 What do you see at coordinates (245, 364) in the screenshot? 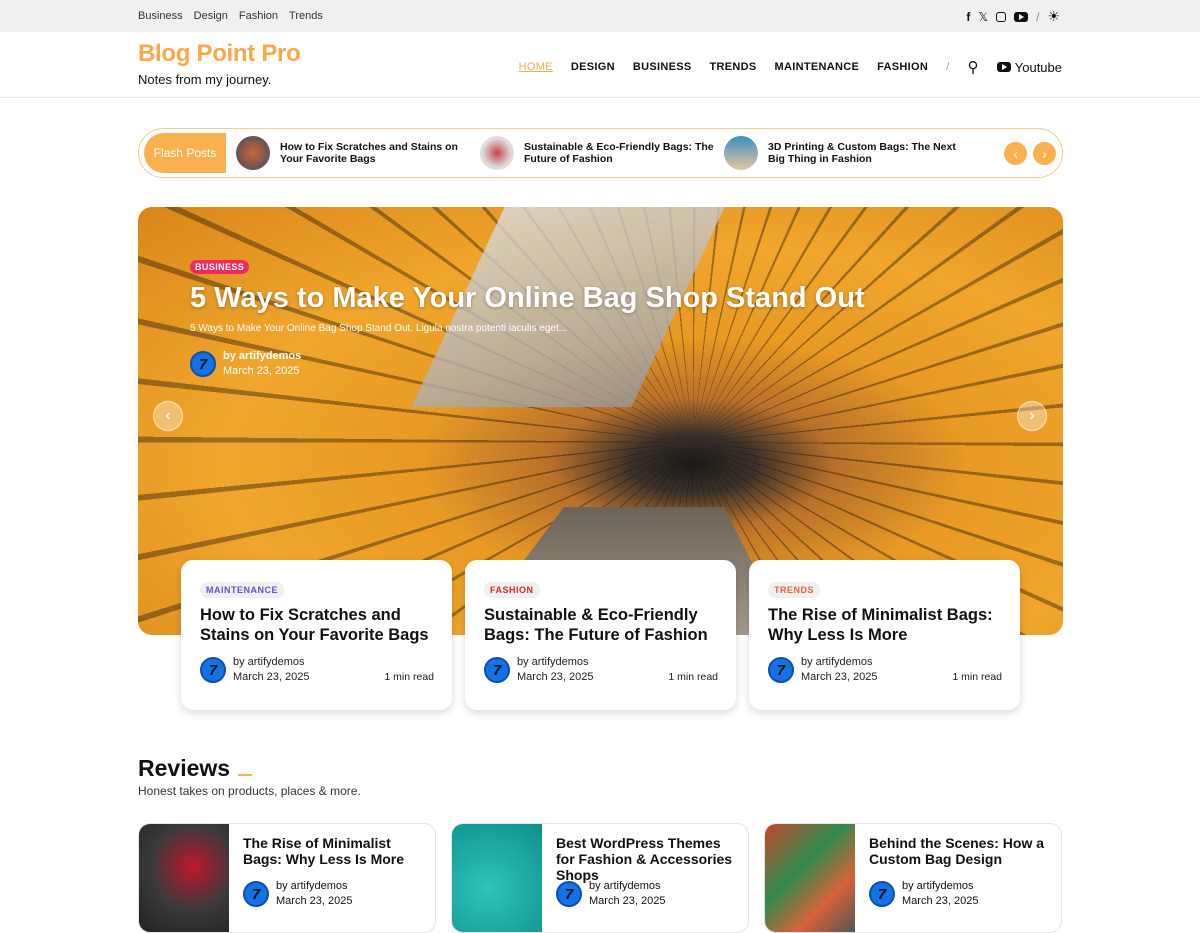
I see `hero-author: 7 by artifydemos March 23, 2025` at bounding box center [245, 364].